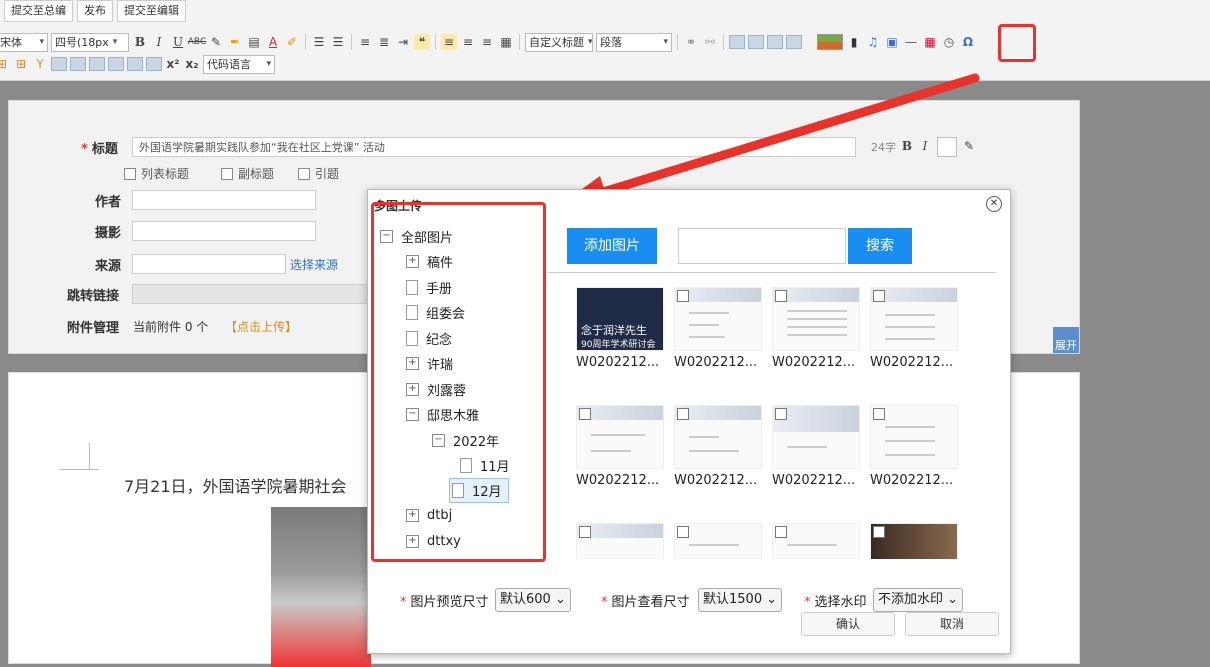  What do you see at coordinates (650, 602) in the screenshot?
I see `view-size-label-text: 图片查看尺寸` at bounding box center [650, 602].